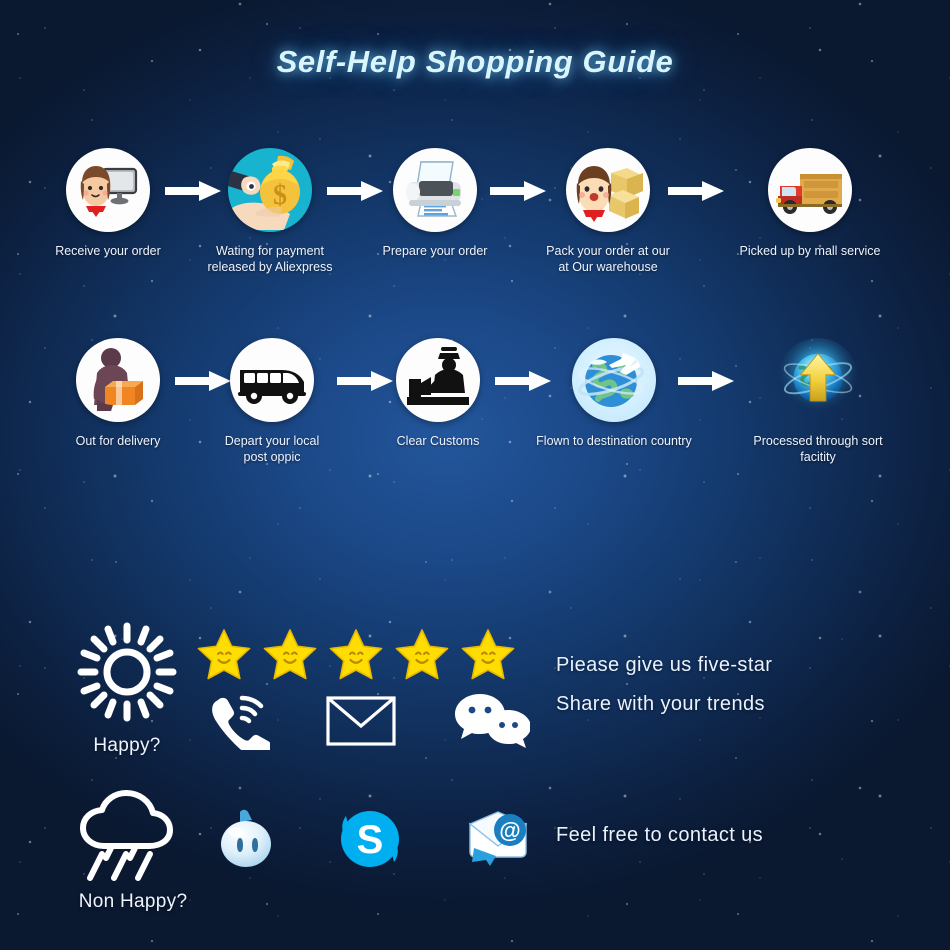 The height and width of the screenshot is (950, 950). Describe the element at coordinates (127, 745) in the screenshot. I see `happy-label: Happy?` at that location.